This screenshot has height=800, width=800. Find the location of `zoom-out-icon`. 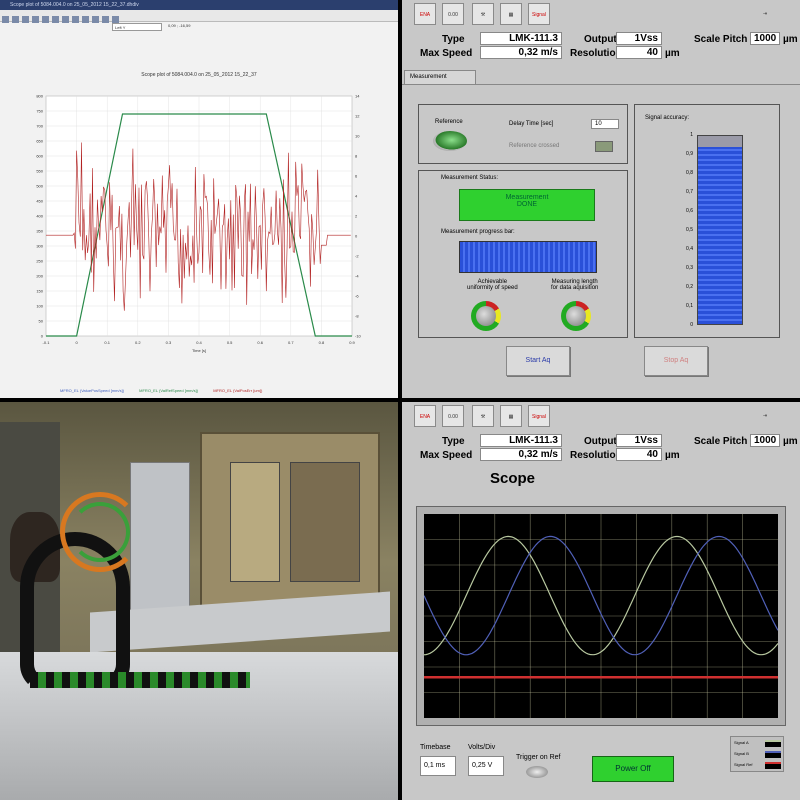

zoom-out-icon is located at coordinates (45, 19).